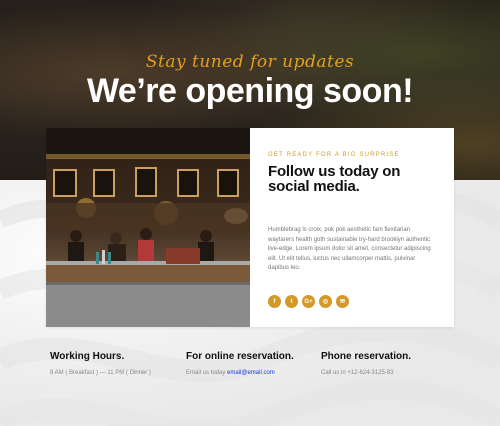 The width and height of the screenshot is (500, 426). I want to click on working-hours-title: Working Hours., so click(87, 356).